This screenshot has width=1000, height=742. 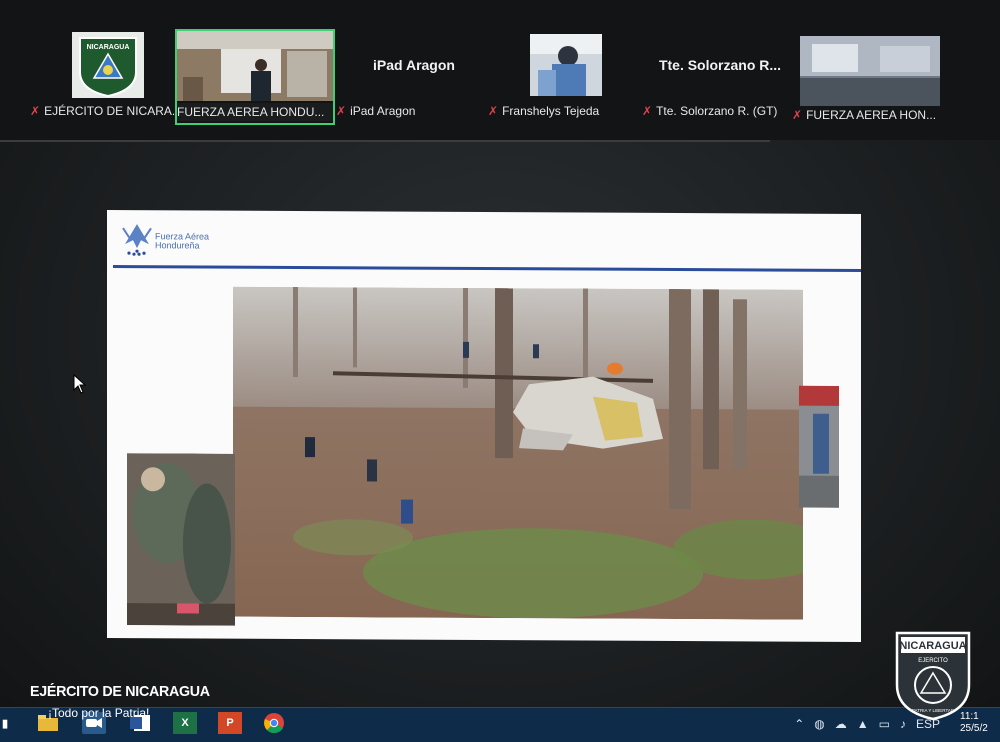 I want to click on watermark-title: EJÉRCITO DE NICARAGUA, so click(x=120, y=691).